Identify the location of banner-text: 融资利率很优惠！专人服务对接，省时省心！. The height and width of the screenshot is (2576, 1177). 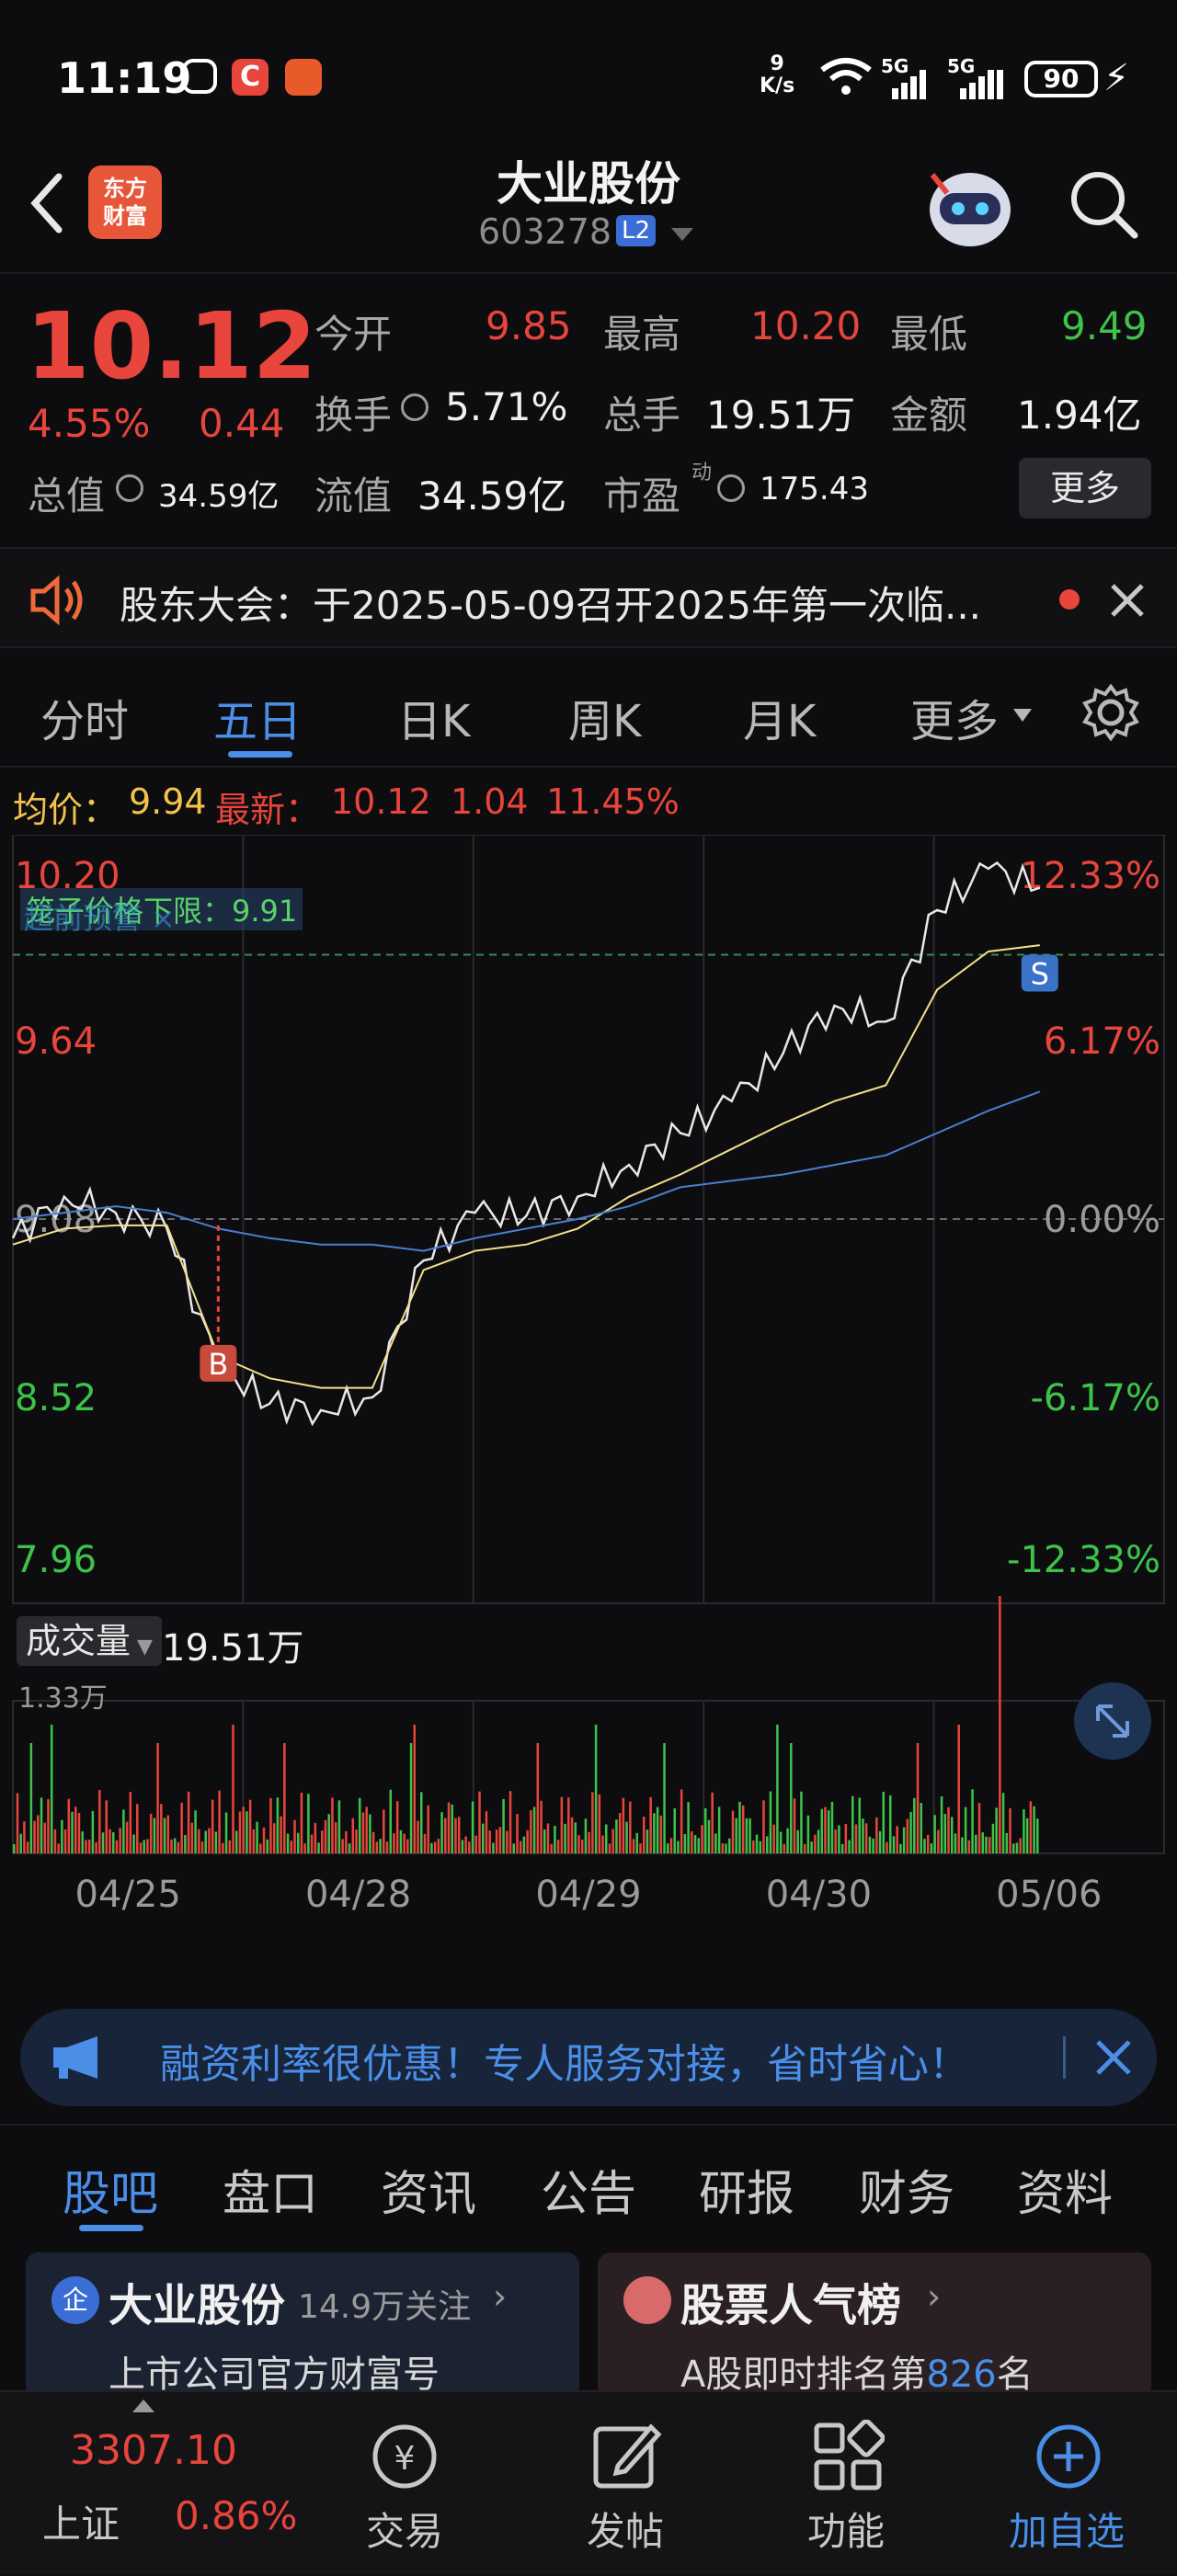
(564, 2060).